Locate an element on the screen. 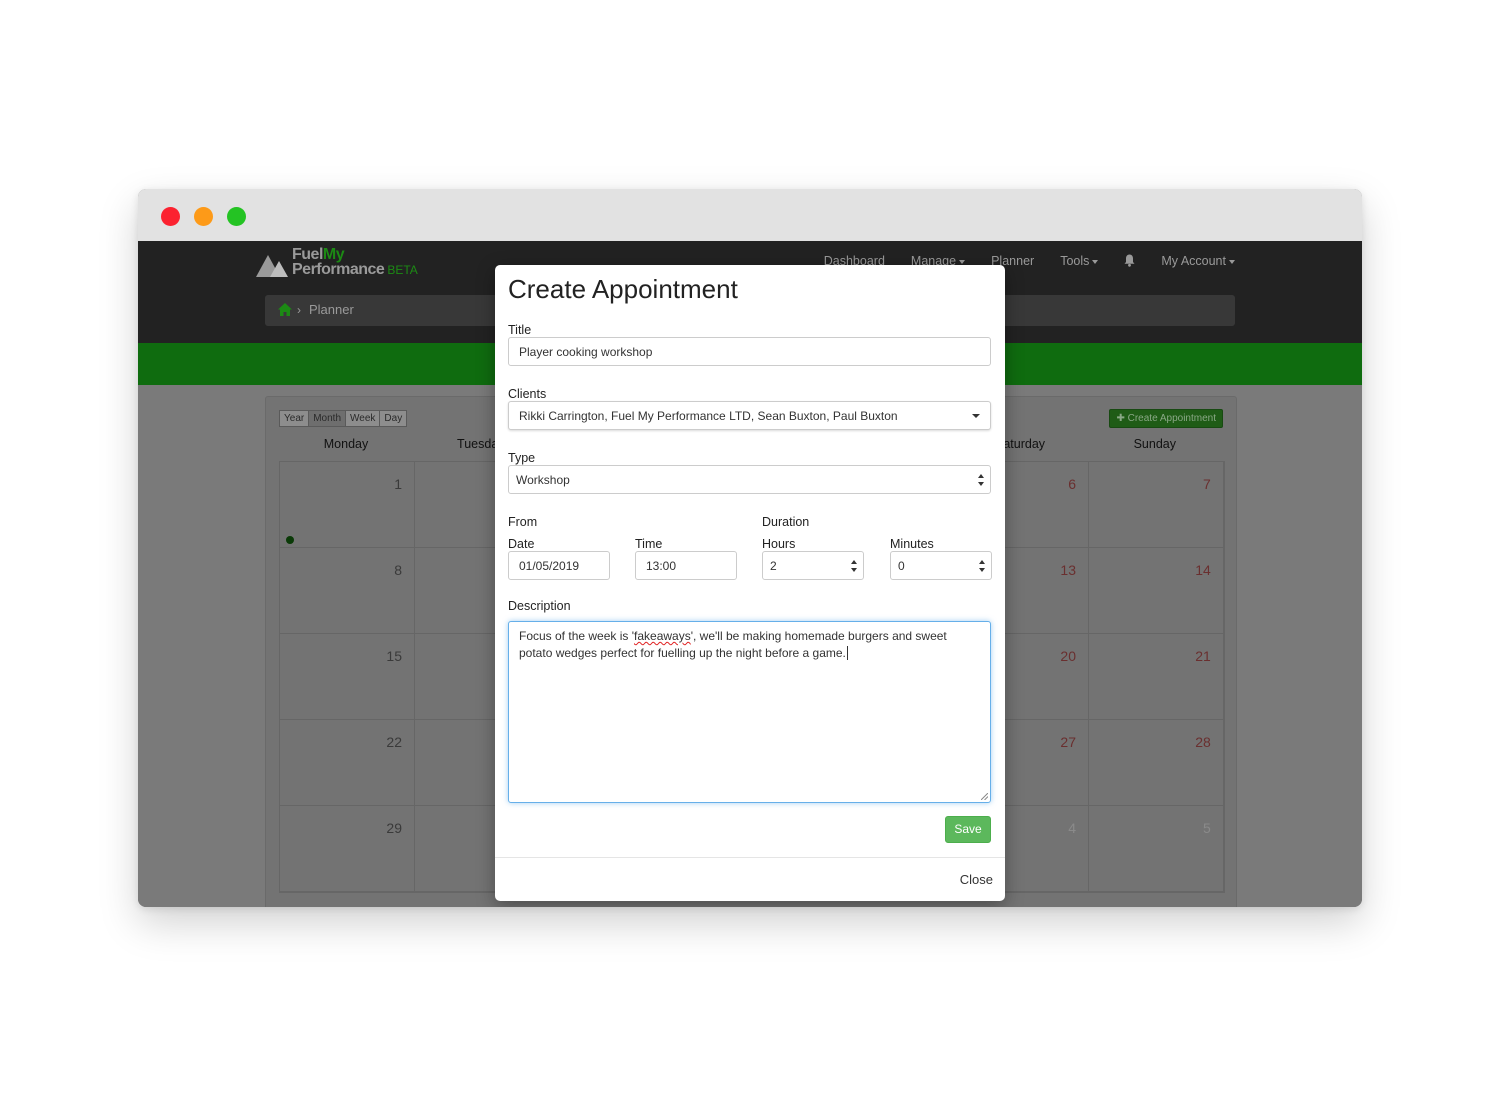 The width and height of the screenshot is (1500, 1100). view-day-button: Day is located at coordinates (393, 418).